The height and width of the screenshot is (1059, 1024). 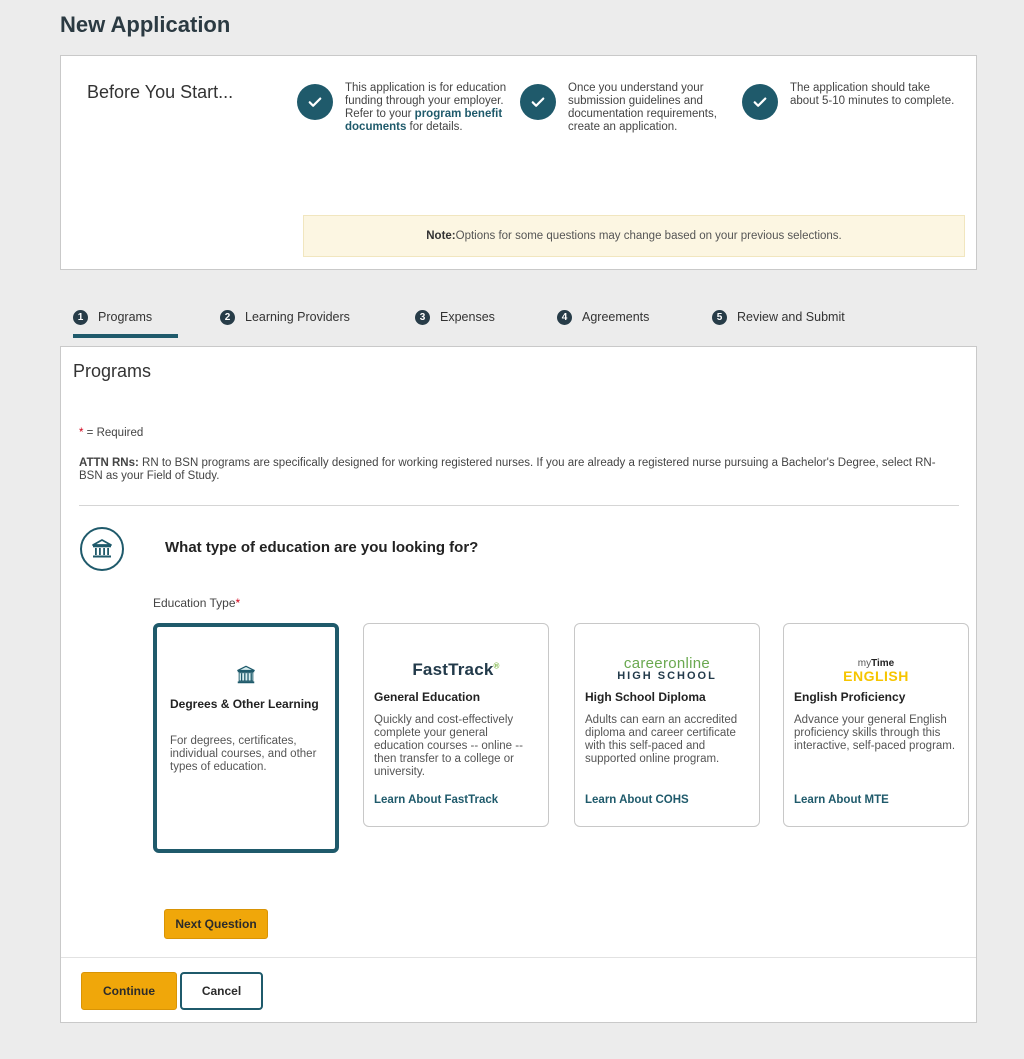 I want to click on card-title: General Education, so click(x=427, y=697).